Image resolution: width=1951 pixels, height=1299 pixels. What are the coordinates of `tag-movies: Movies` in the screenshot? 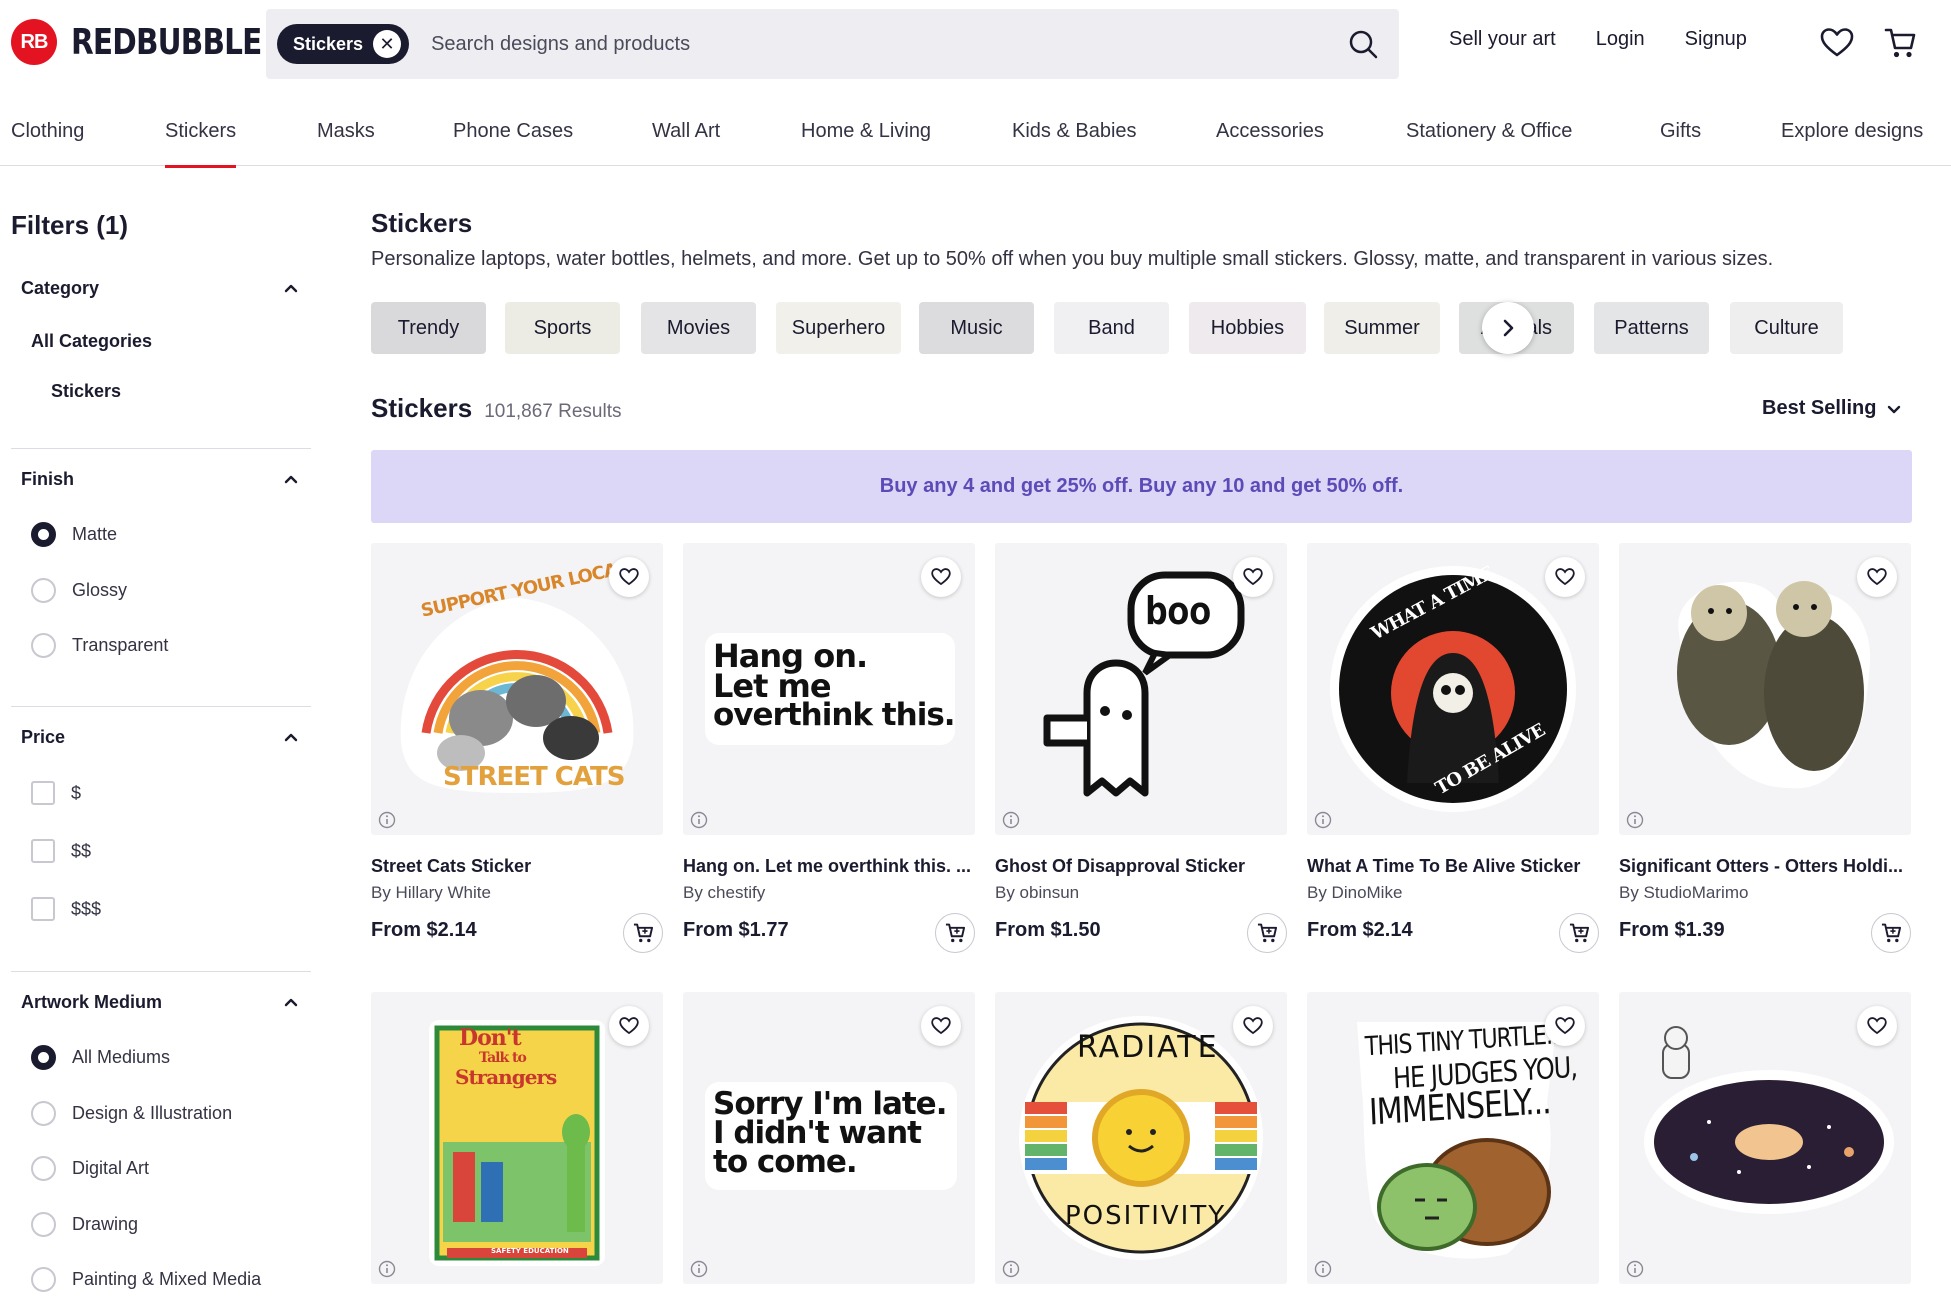 It's located at (698, 328).